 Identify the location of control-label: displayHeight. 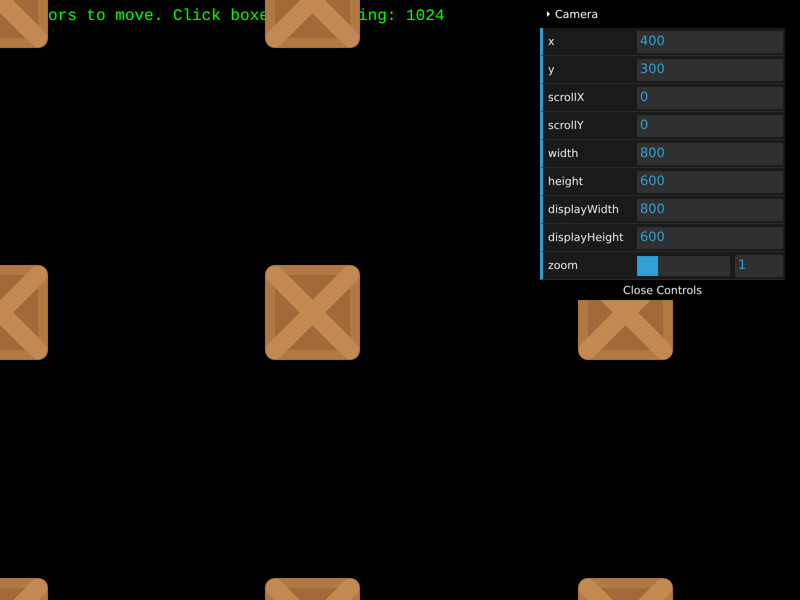
(585, 237).